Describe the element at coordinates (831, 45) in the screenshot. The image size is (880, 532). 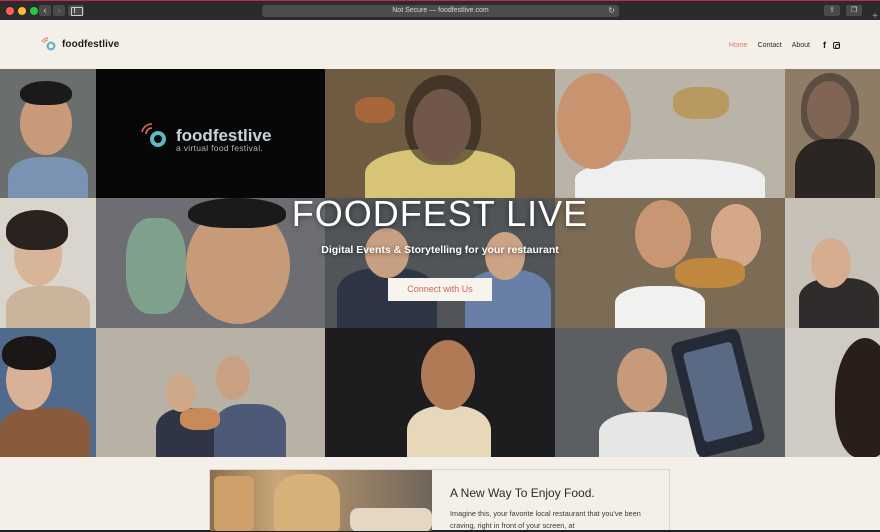
I see `social-links: f` at that location.